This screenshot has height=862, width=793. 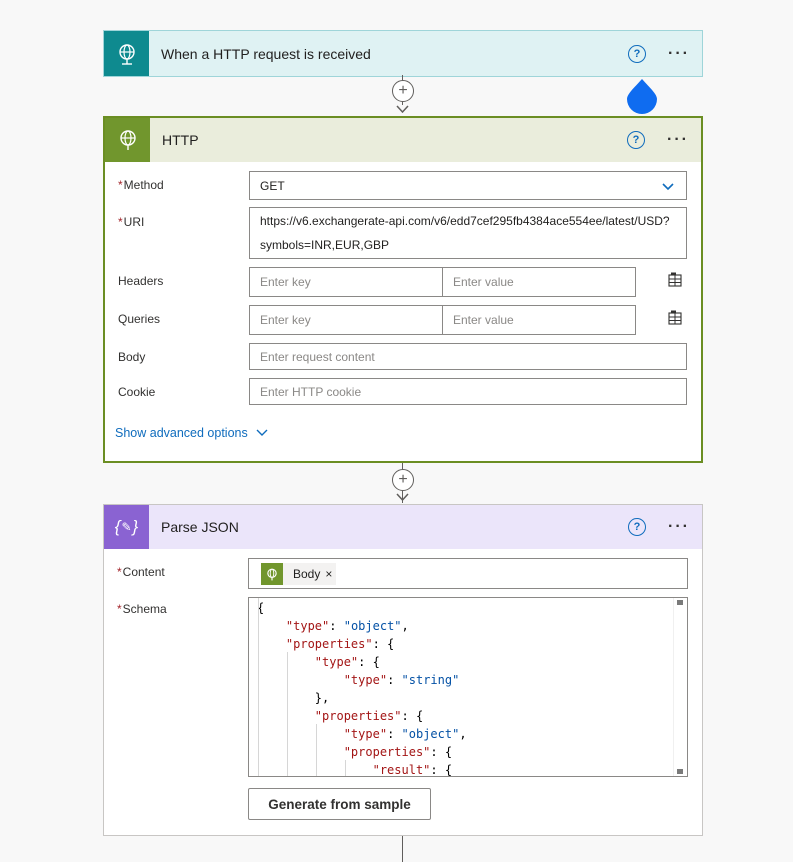 I want to click on body-label: Body, so click(x=132, y=357).